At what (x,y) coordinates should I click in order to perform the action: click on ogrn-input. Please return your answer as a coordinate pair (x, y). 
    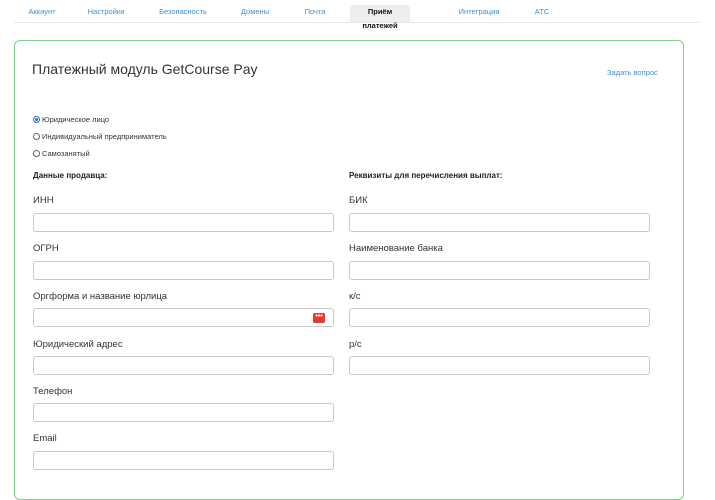
    Looking at the image, I should click on (183, 270).